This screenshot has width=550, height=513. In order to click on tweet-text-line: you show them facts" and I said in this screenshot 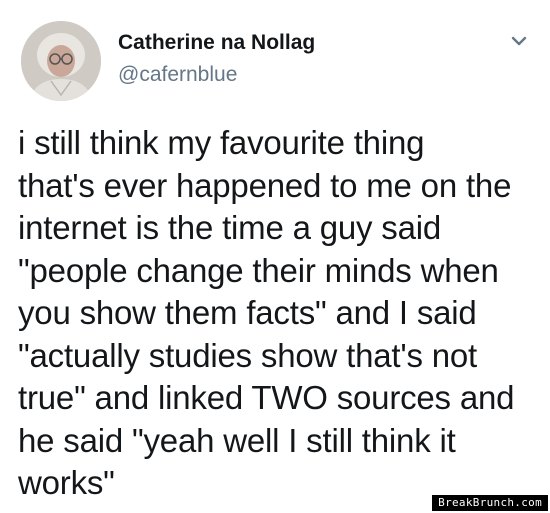, I will do `click(247, 312)`.